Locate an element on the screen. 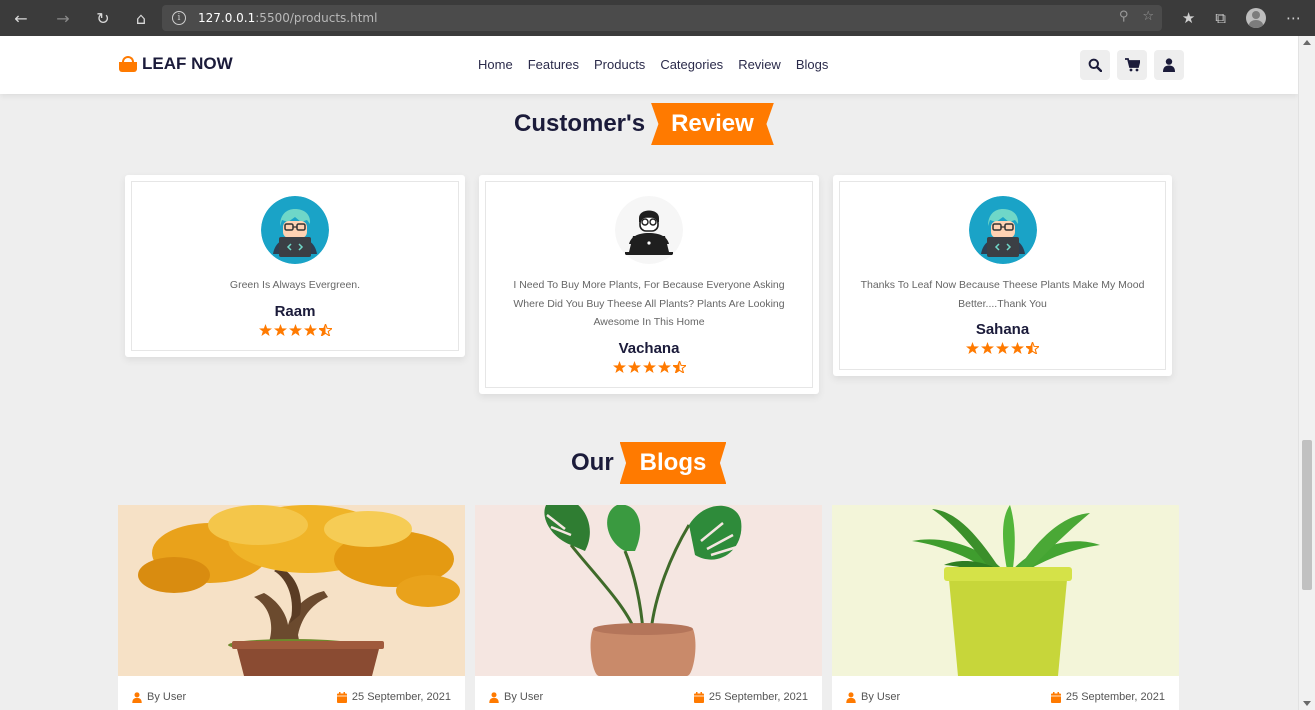 This screenshot has width=1315, height=710. blogs-section-title: Our Blogs is located at coordinates (649, 463).